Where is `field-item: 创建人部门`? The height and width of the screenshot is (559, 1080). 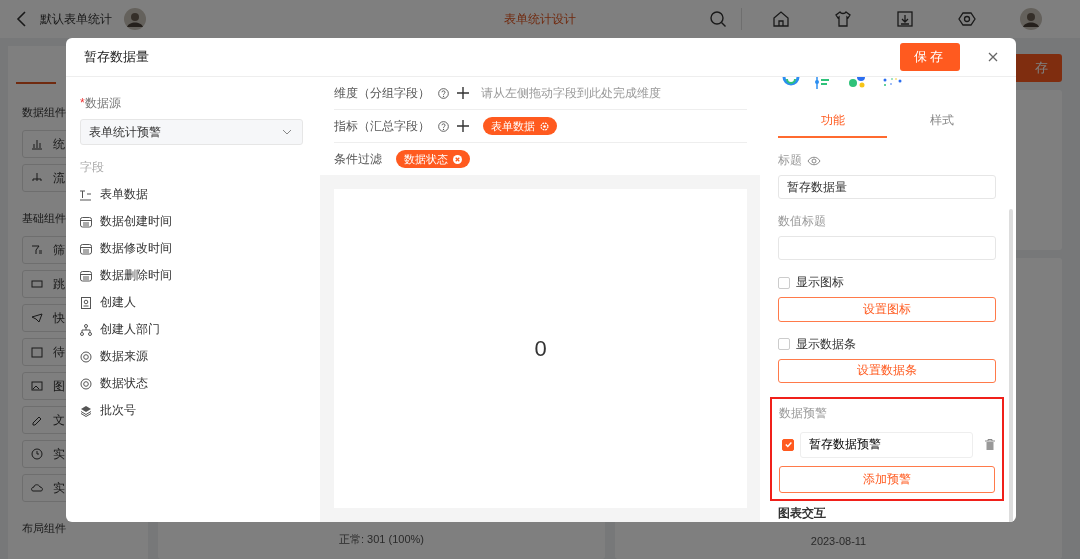
field-item: 创建人部门 is located at coordinates (191, 329).